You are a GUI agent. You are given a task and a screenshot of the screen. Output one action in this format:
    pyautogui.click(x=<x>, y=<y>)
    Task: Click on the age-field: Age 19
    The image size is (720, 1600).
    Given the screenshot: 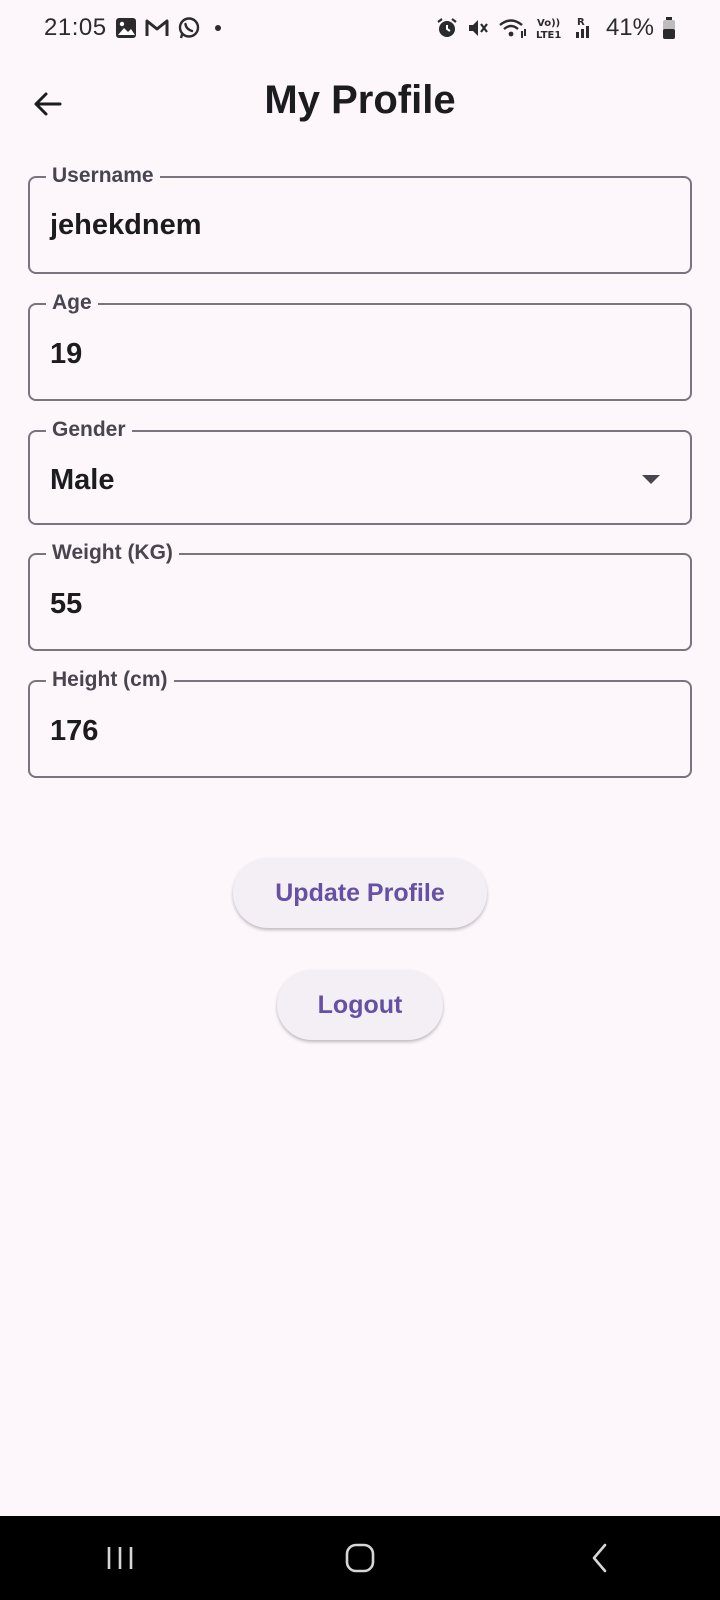 What is the action you would take?
    pyautogui.click(x=360, y=346)
    